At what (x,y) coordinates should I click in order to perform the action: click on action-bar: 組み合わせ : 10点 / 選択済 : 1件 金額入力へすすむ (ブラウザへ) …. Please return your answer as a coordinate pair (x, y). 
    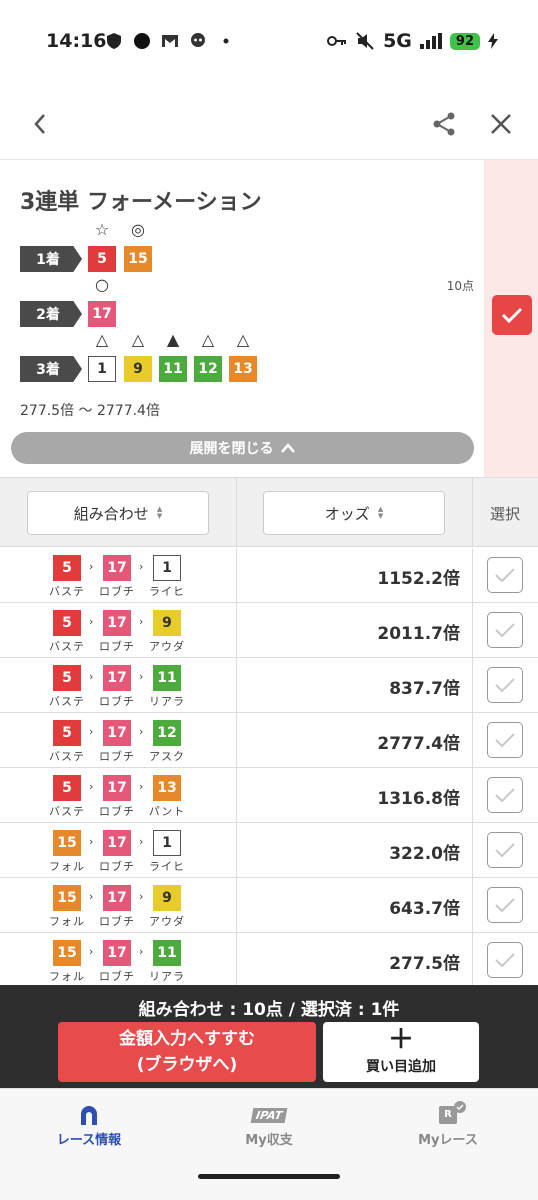
    Looking at the image, I should click on (269, 1036).